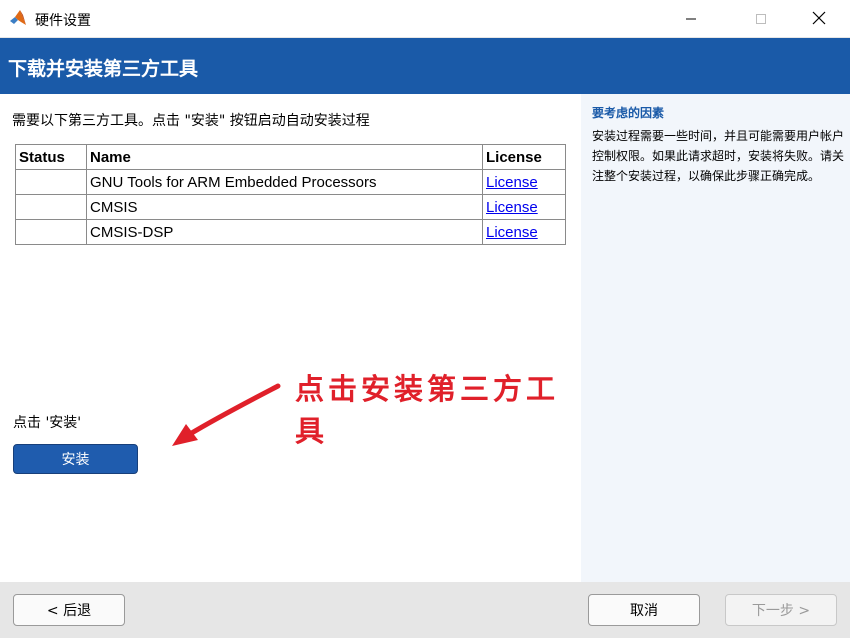 This screenshot has width=850, height=638. Describe the element at coordinates (47, 423) in the screenshot. I see `click-hint-label: 点击 '安装'` at that location.